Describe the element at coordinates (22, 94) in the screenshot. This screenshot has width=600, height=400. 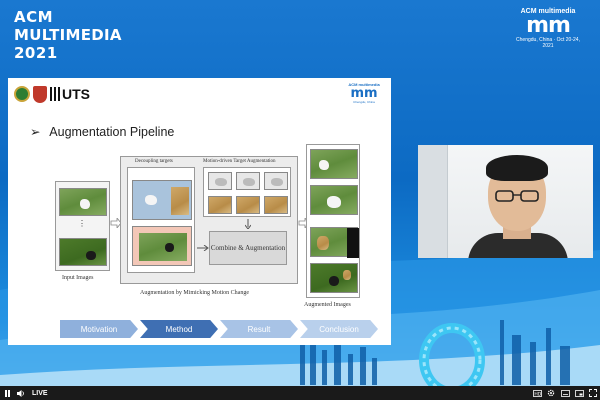
I see `university-seal-icon` at that location.